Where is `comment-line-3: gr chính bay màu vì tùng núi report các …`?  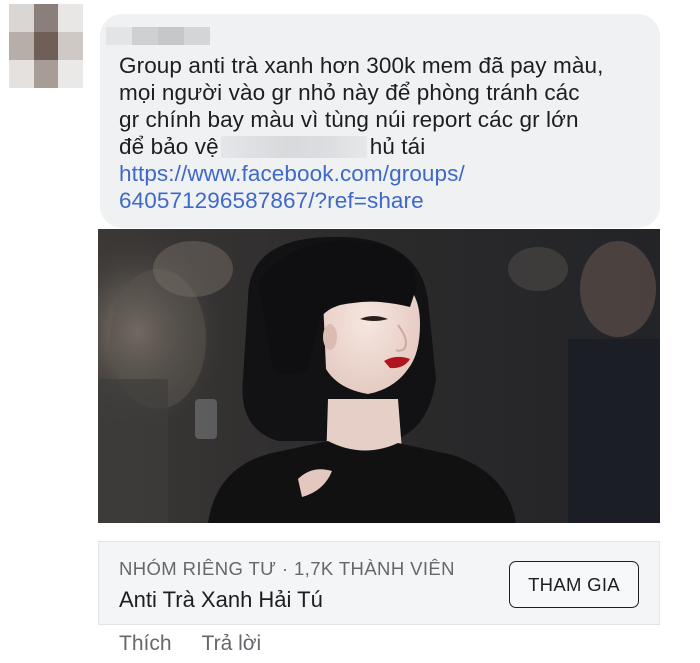
comment-line-3: gr chính bay màu vì tùng núi report các … is located at coordinates (349, 119).